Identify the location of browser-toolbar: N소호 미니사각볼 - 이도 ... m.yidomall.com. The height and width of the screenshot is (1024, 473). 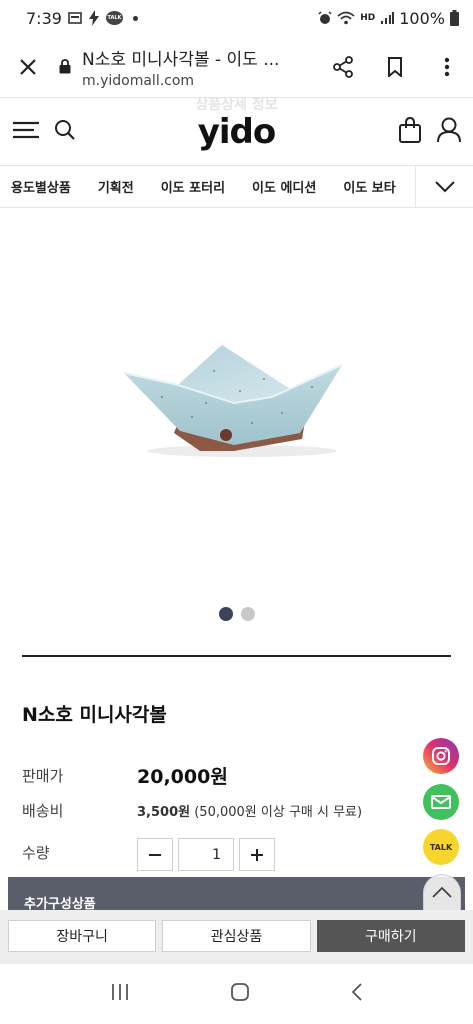
(236, 67).